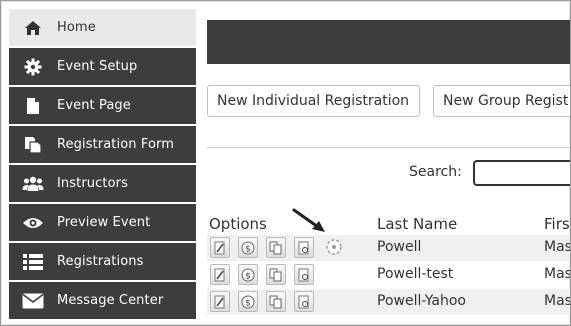 The height and width of the screenshot is (326, 571). Describe the element at coordinates (33, 183) in the screenshot. I see `users-icon` at that location.